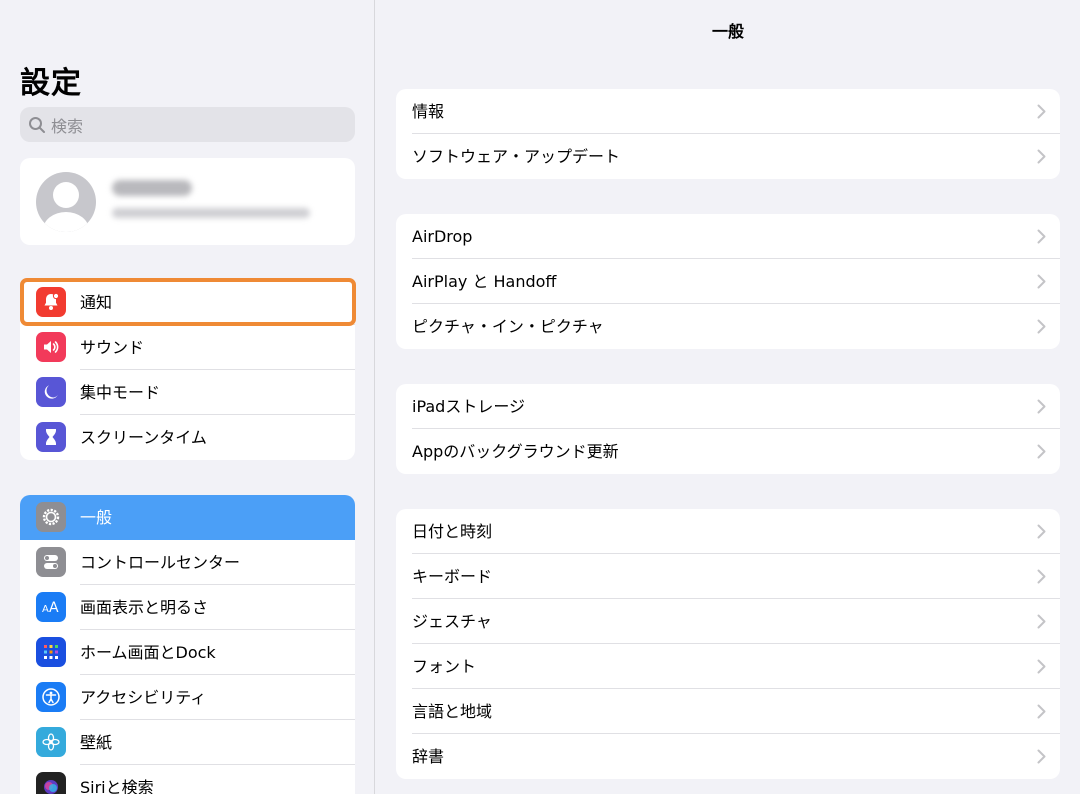 The height and width of the screenshot is (794, 1080). Describe the element at coordinates (428, 756) in the screenshot. I see `list-item-label: 辞書` at that location.